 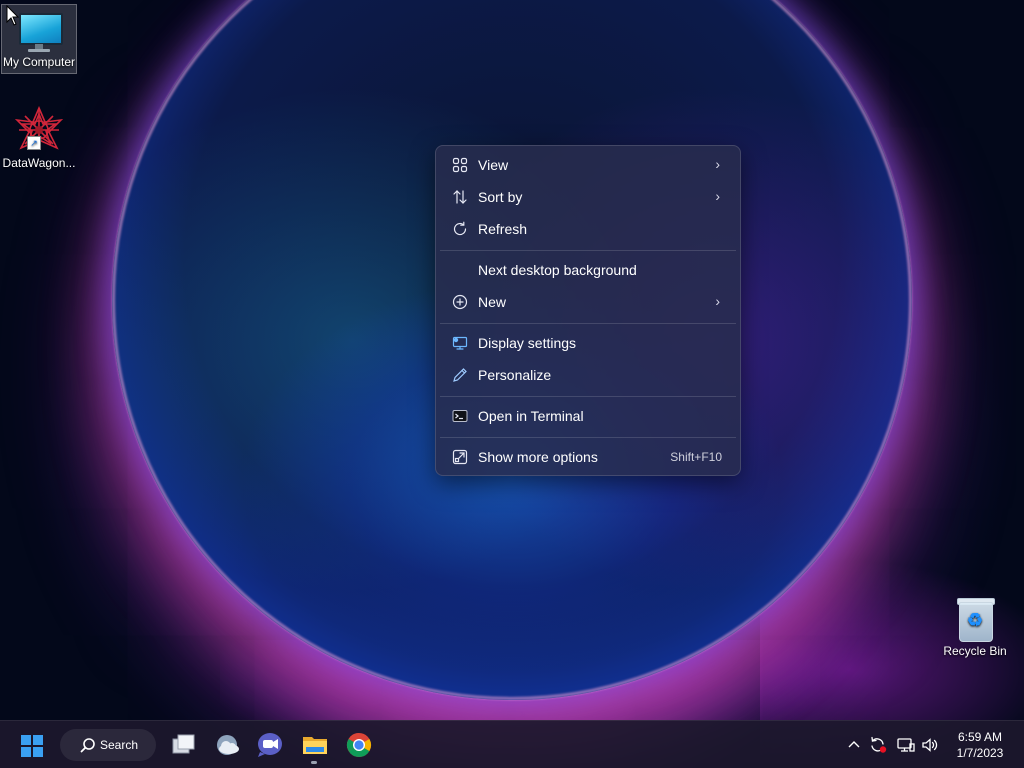 I want to click on teams-chat-icon, so click(x=270, y=745).